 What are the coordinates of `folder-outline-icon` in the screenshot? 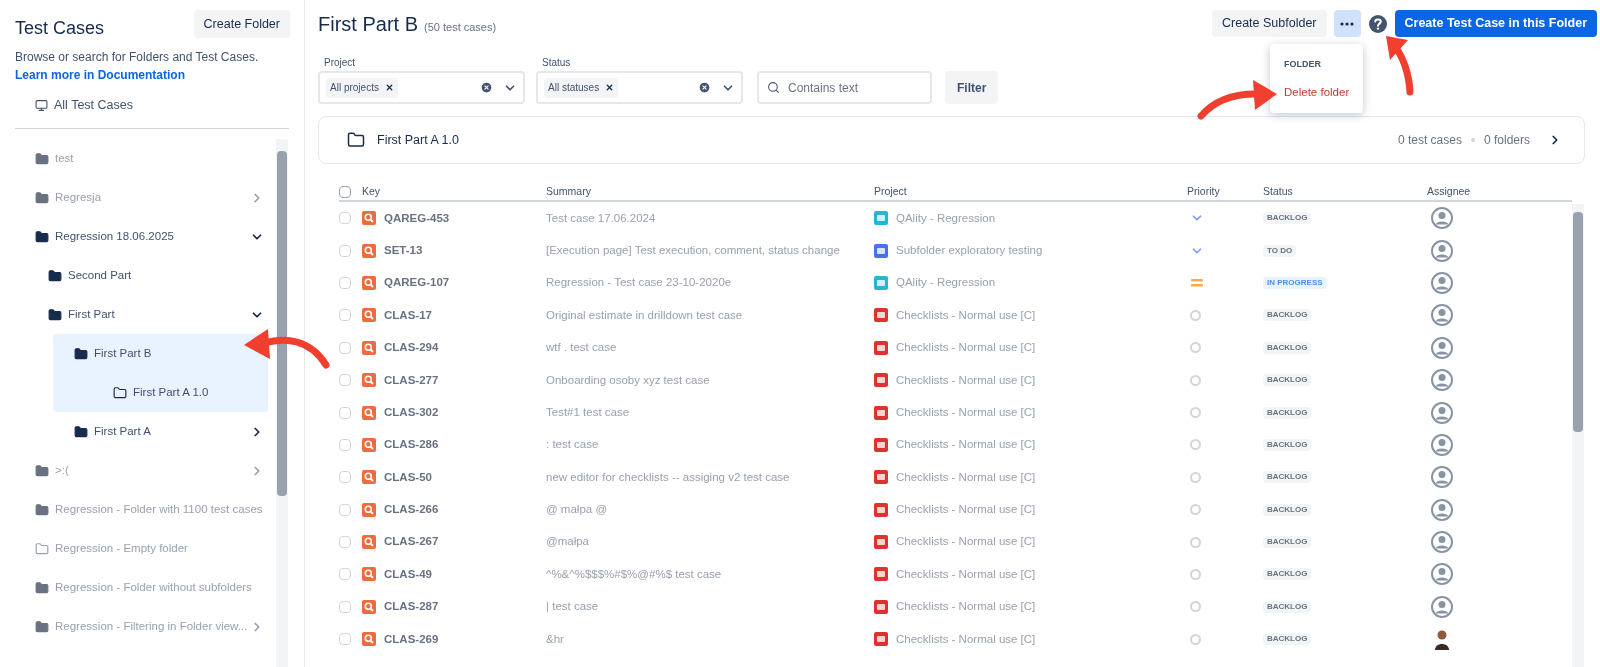 It's located at (356, 140).